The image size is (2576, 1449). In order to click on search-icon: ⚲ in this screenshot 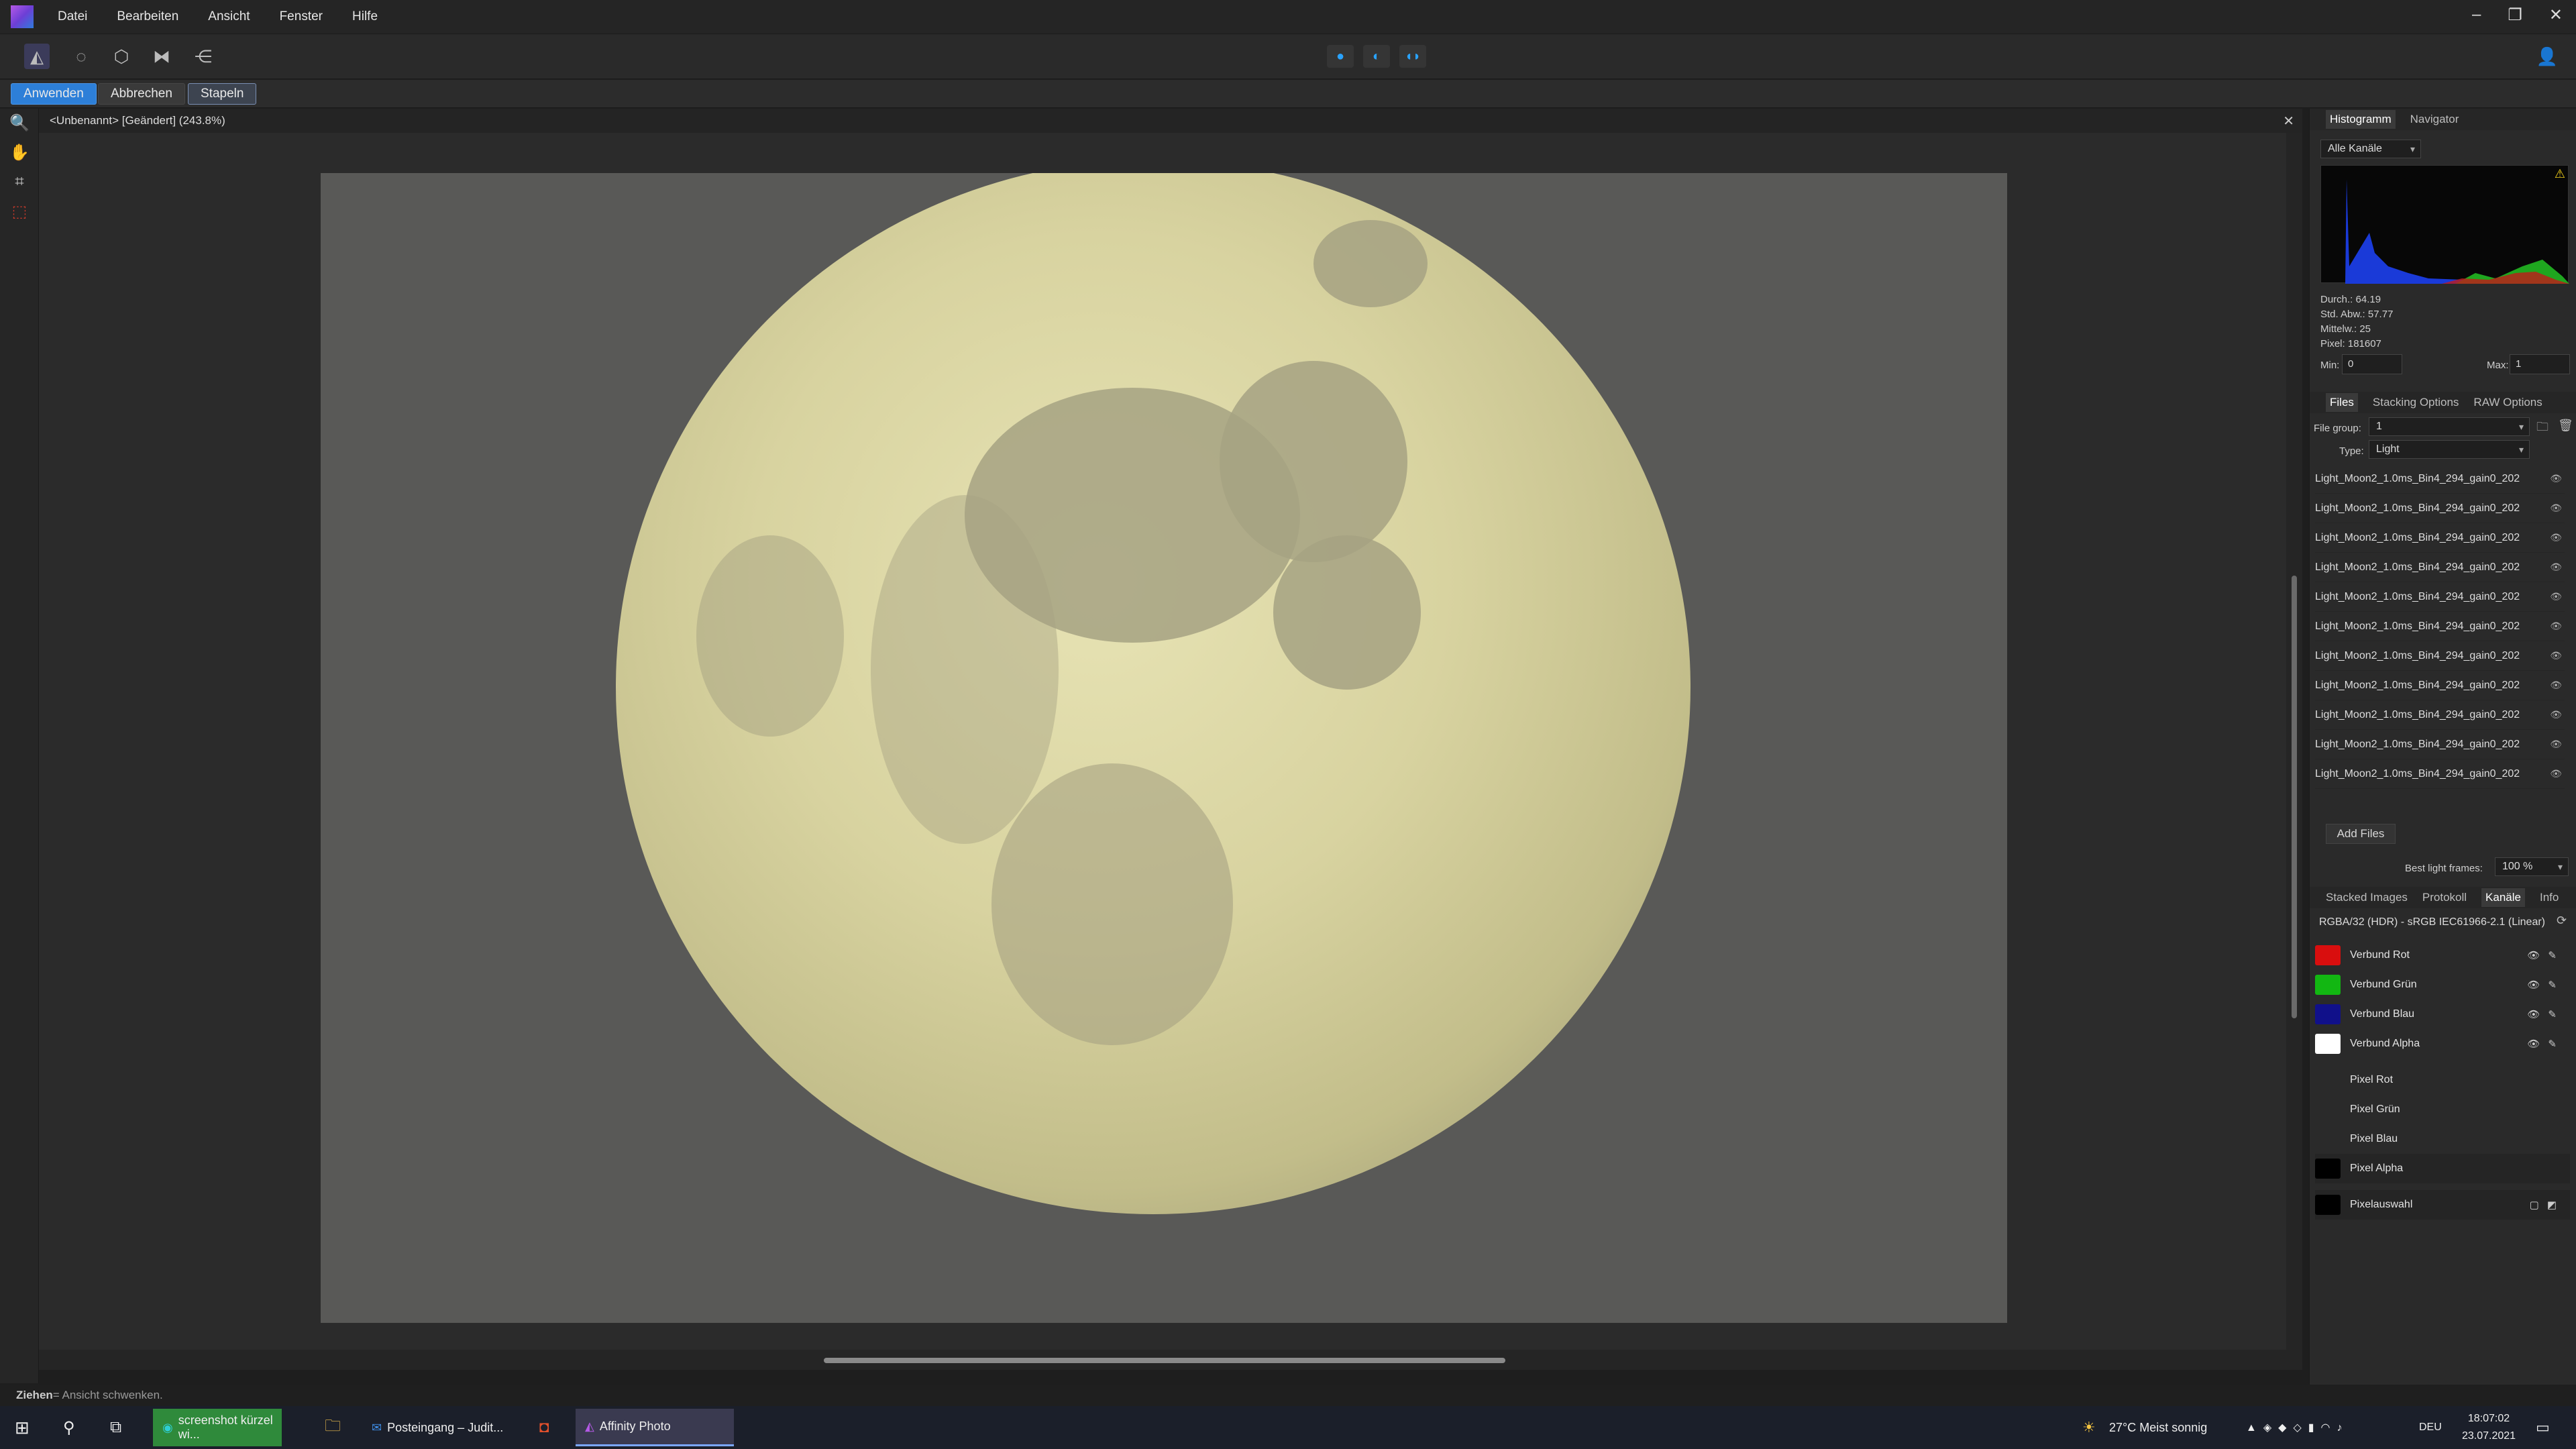, I will do `click(69, 1427)`.